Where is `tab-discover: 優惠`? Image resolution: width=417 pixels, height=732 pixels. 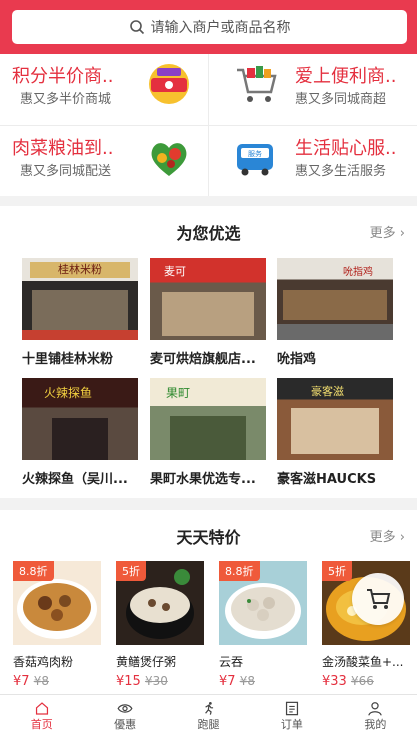 tab-discover: 優惠 is located at coordinates (124, 713).